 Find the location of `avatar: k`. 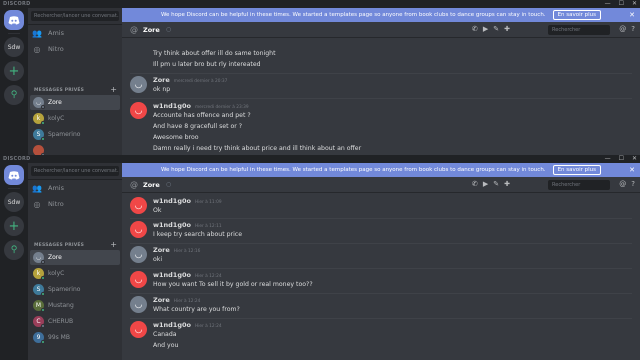

avatar: k is located at coordinates (39, 119).